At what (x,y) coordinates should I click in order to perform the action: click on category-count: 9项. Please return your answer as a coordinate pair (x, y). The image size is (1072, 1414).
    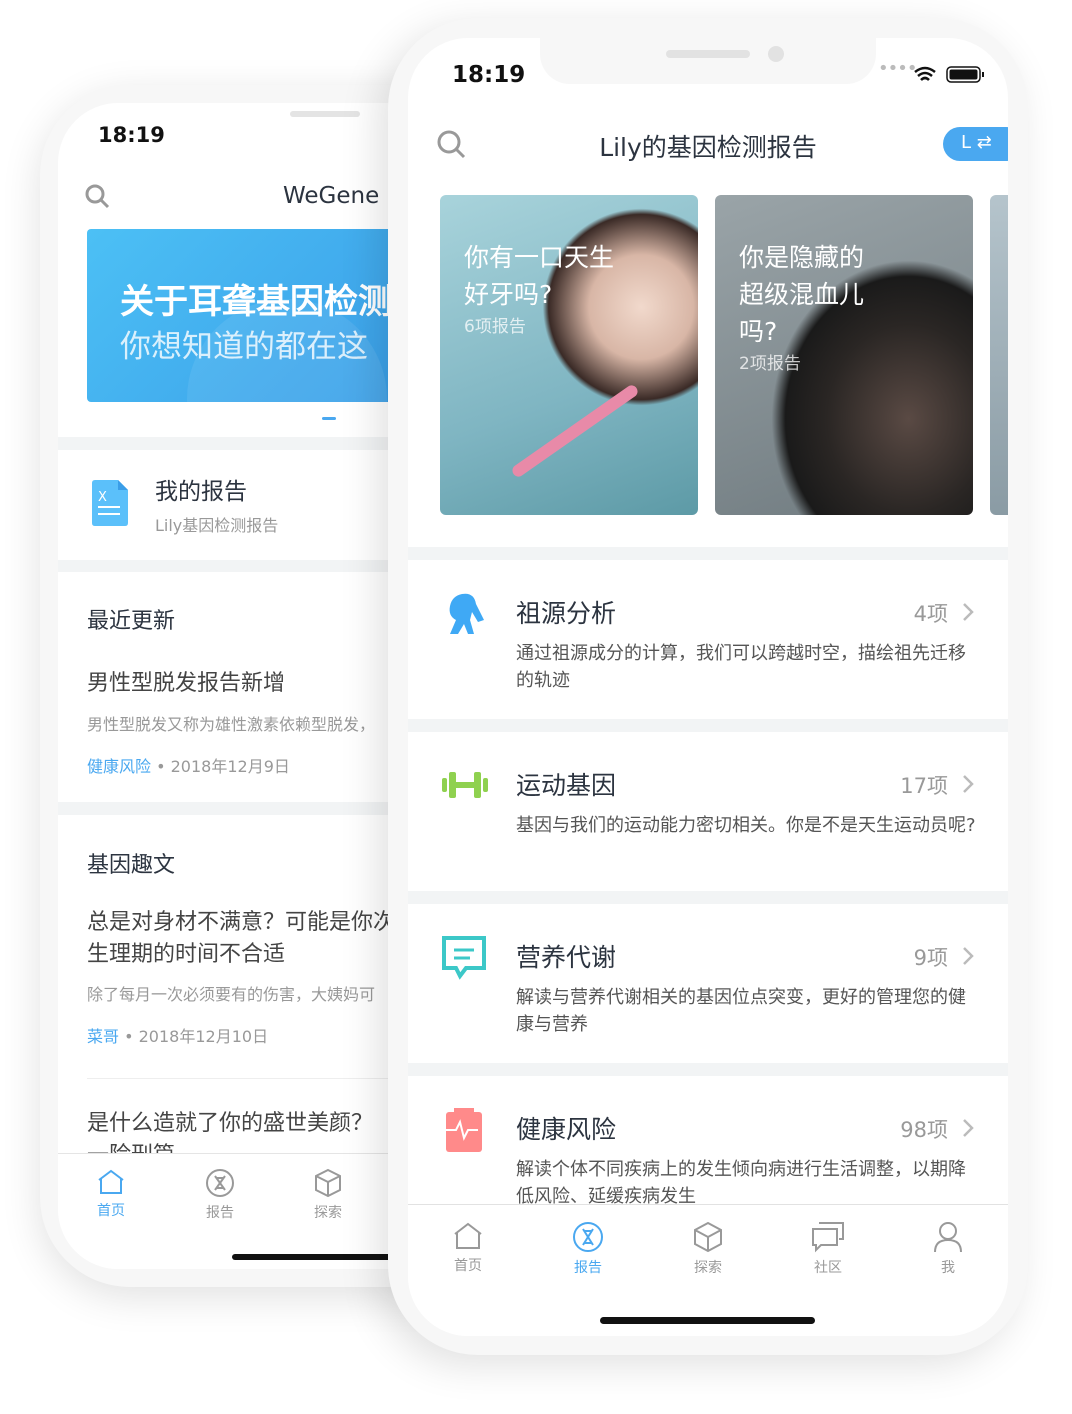
    Looking at the image, I should click on (930, 958).